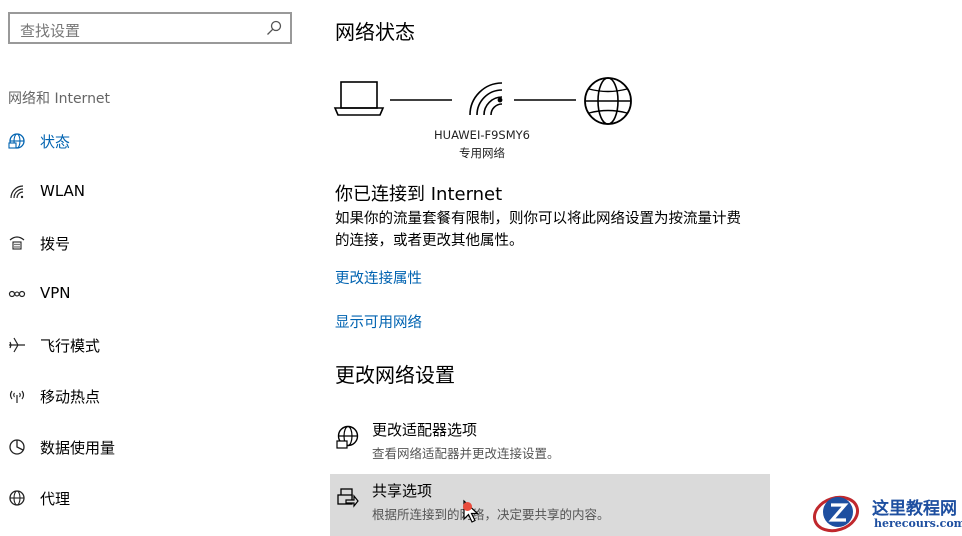 This screenshot has height=536, width=962. I want to click on data-usage-icon, so click(17, 447).